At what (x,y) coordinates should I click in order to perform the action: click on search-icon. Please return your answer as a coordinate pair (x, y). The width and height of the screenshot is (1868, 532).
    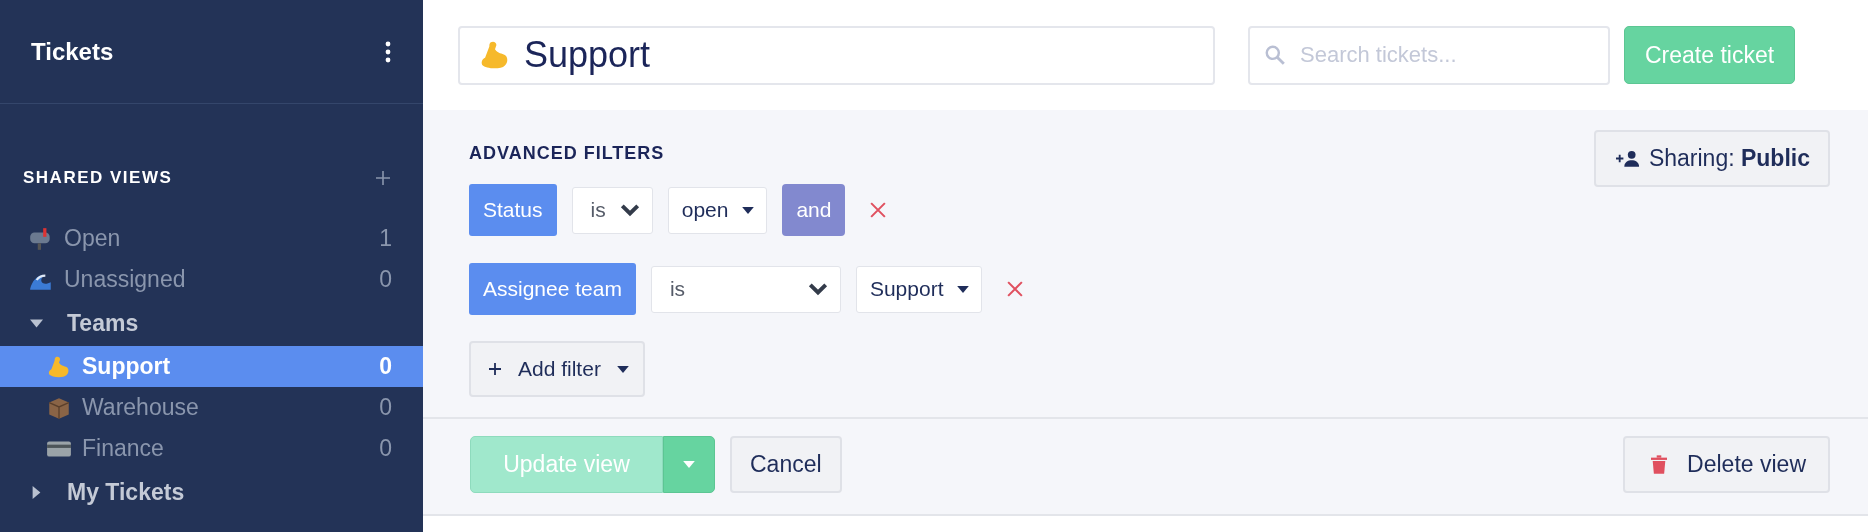
    Looking at the image, I should click on (1275, 54).